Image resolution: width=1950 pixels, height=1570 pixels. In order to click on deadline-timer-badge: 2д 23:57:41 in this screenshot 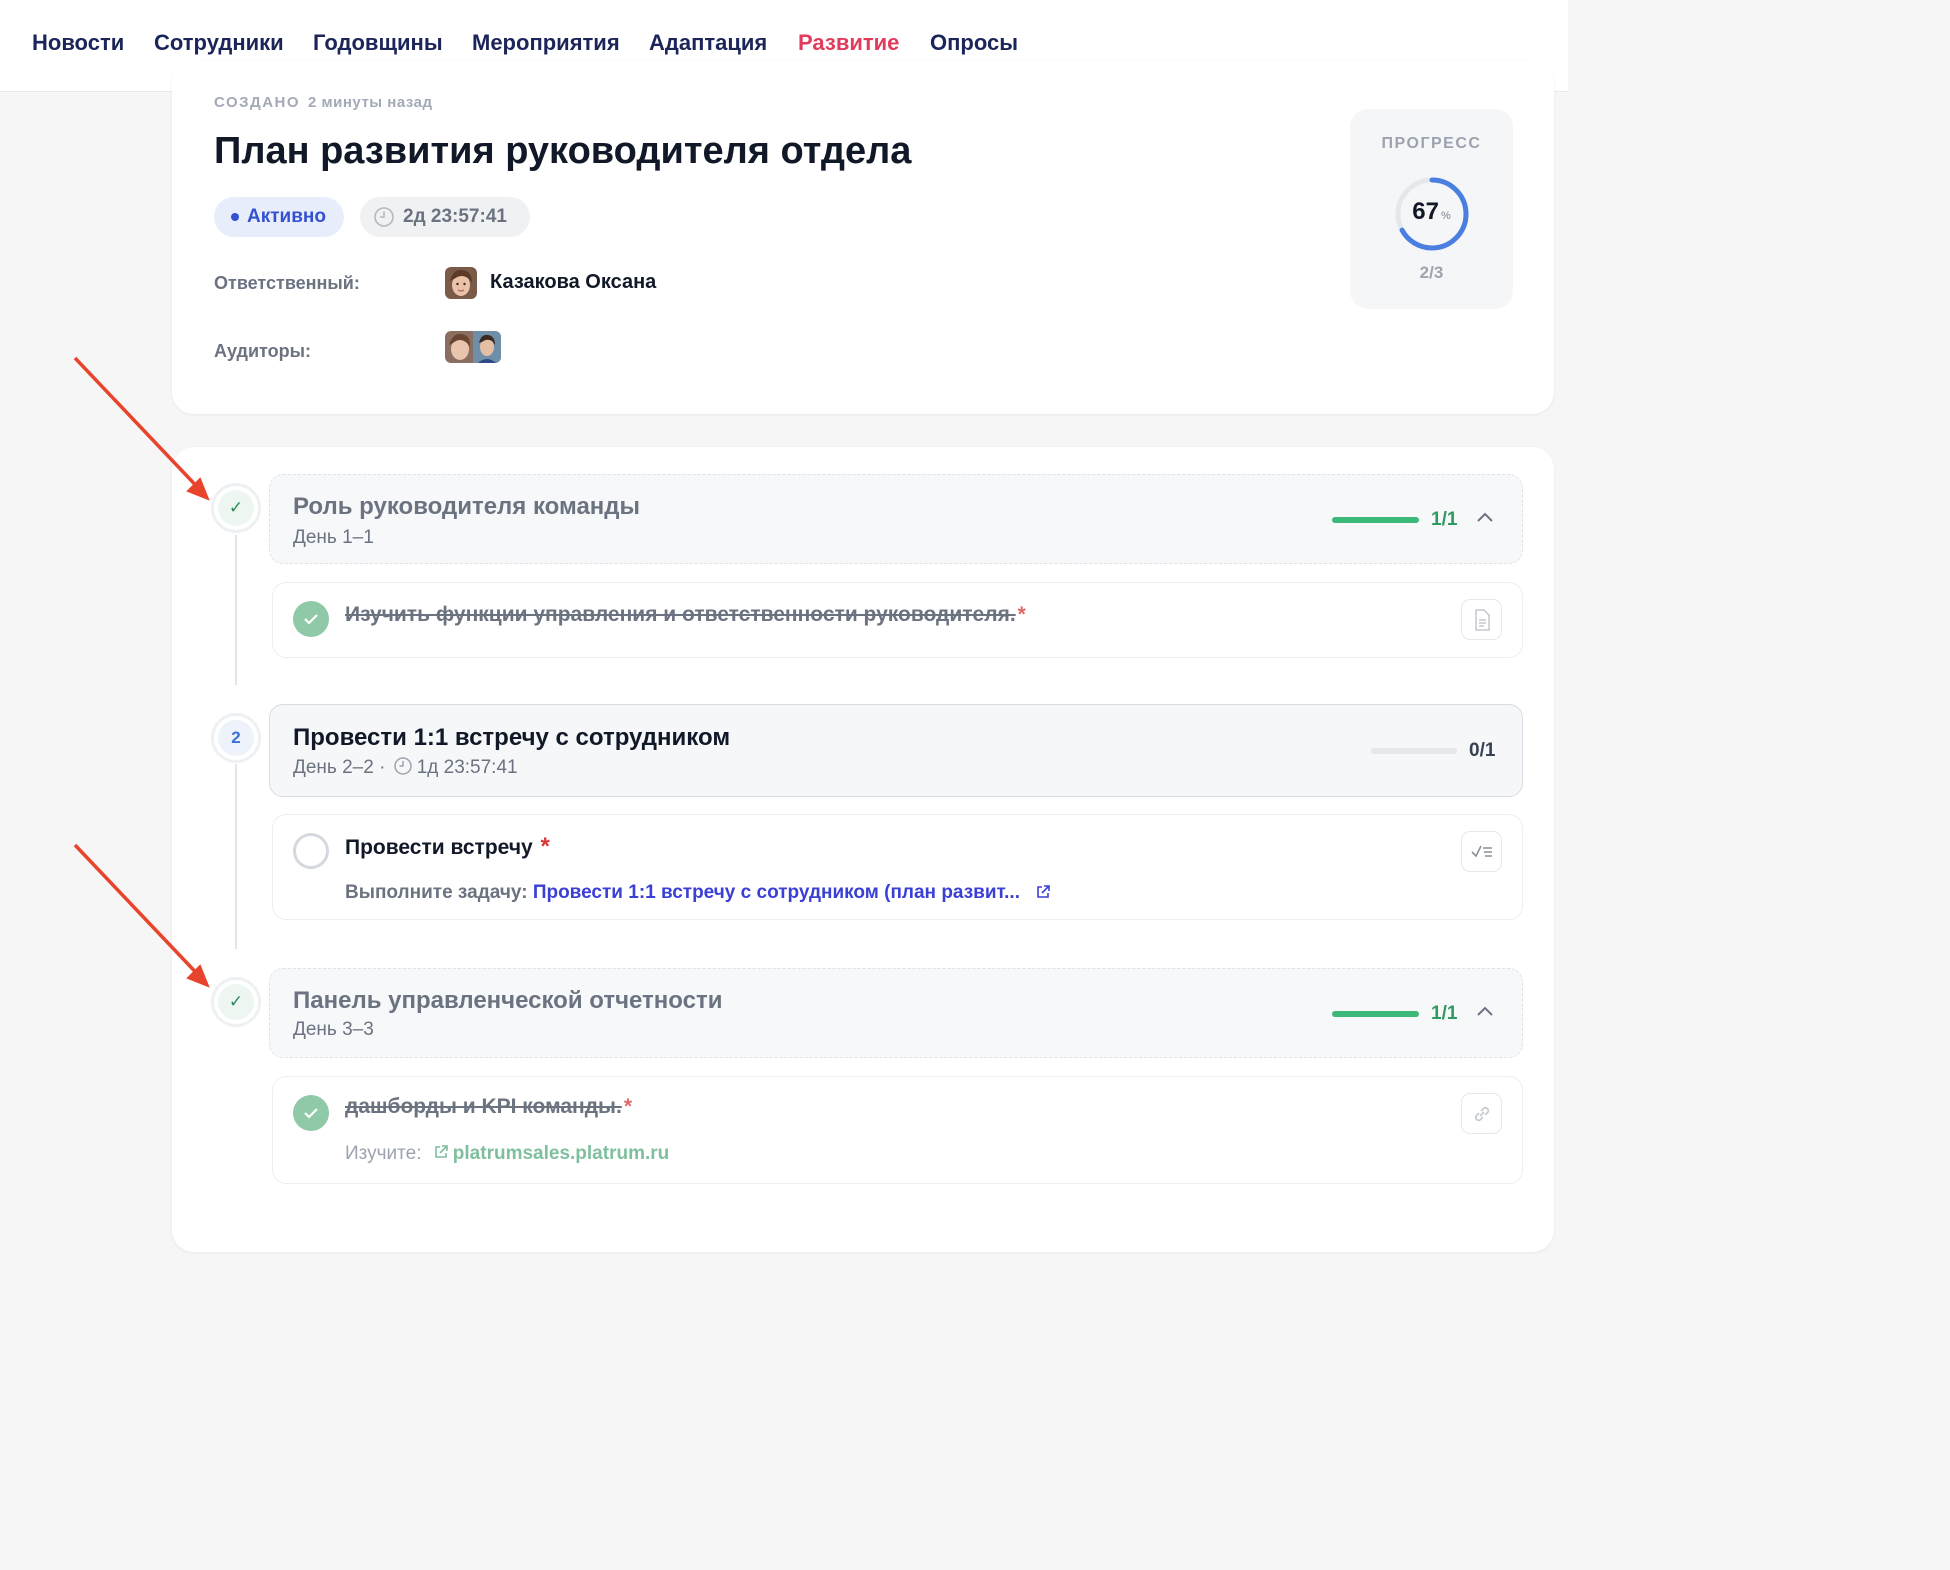, I will do `click(445, 217)`.